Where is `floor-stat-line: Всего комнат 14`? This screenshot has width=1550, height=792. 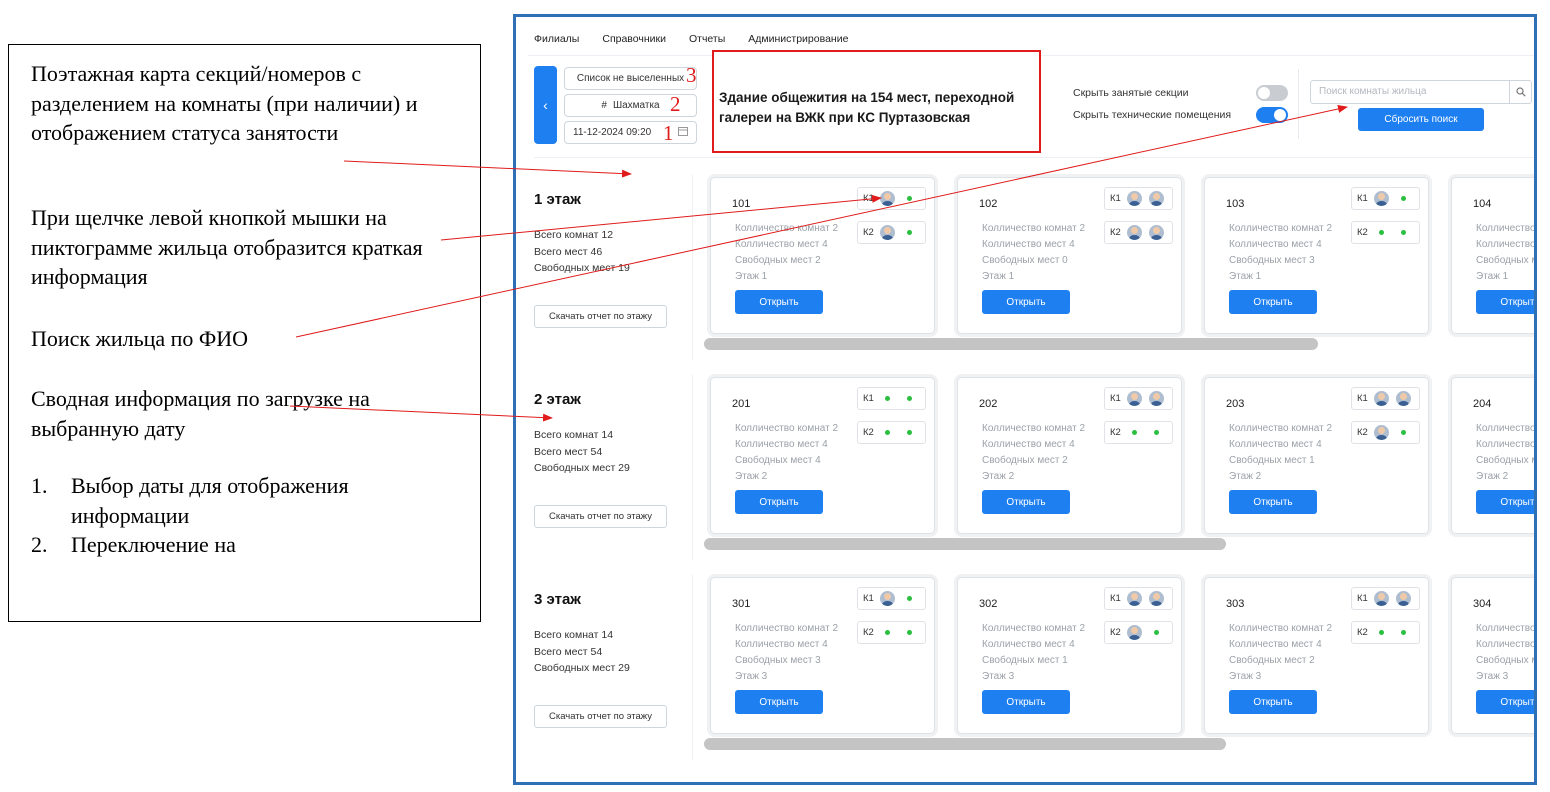
floor-stat-line: Всего комнат 14 is located at coordinates (574, 435).